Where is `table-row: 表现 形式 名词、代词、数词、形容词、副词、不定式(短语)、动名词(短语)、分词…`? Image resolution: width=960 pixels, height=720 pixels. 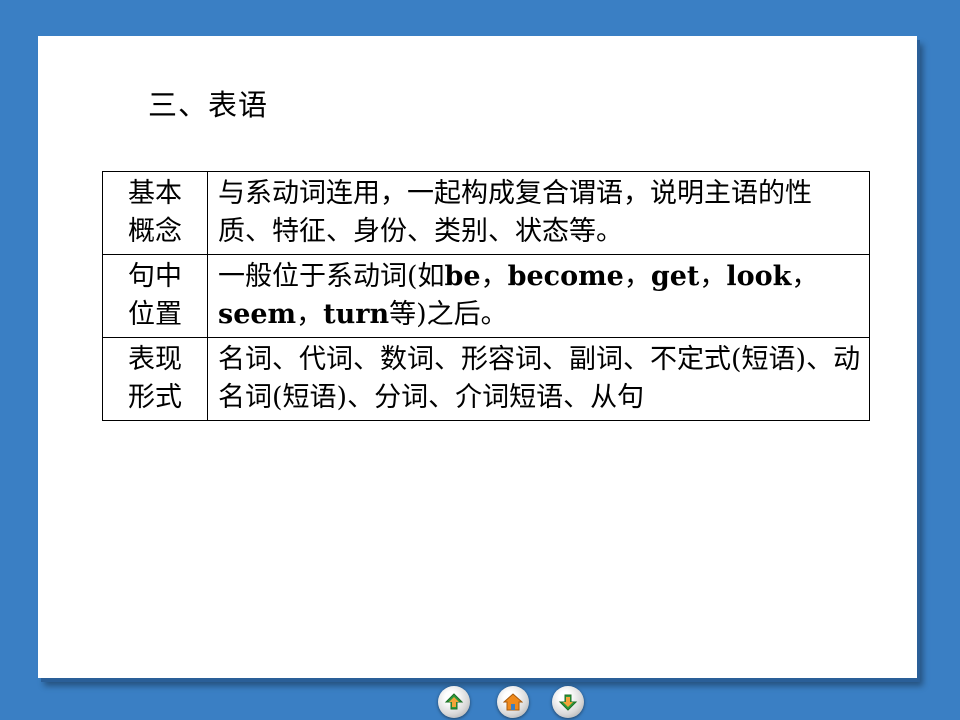
table-row: 表现 形式 名词、代词、数词、形容词、副词、不定式(短语)、动名词(短语)、分词… is located at coordinates (486, 379).